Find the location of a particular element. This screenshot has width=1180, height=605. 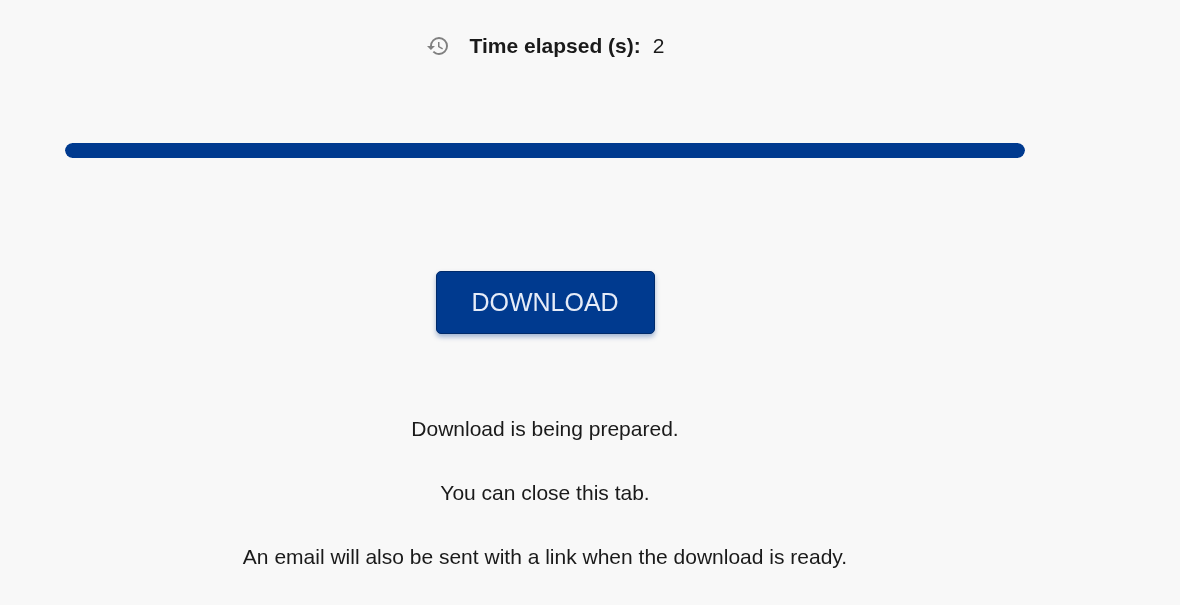

timer-value: 2 is located at coordinates (658, 46).